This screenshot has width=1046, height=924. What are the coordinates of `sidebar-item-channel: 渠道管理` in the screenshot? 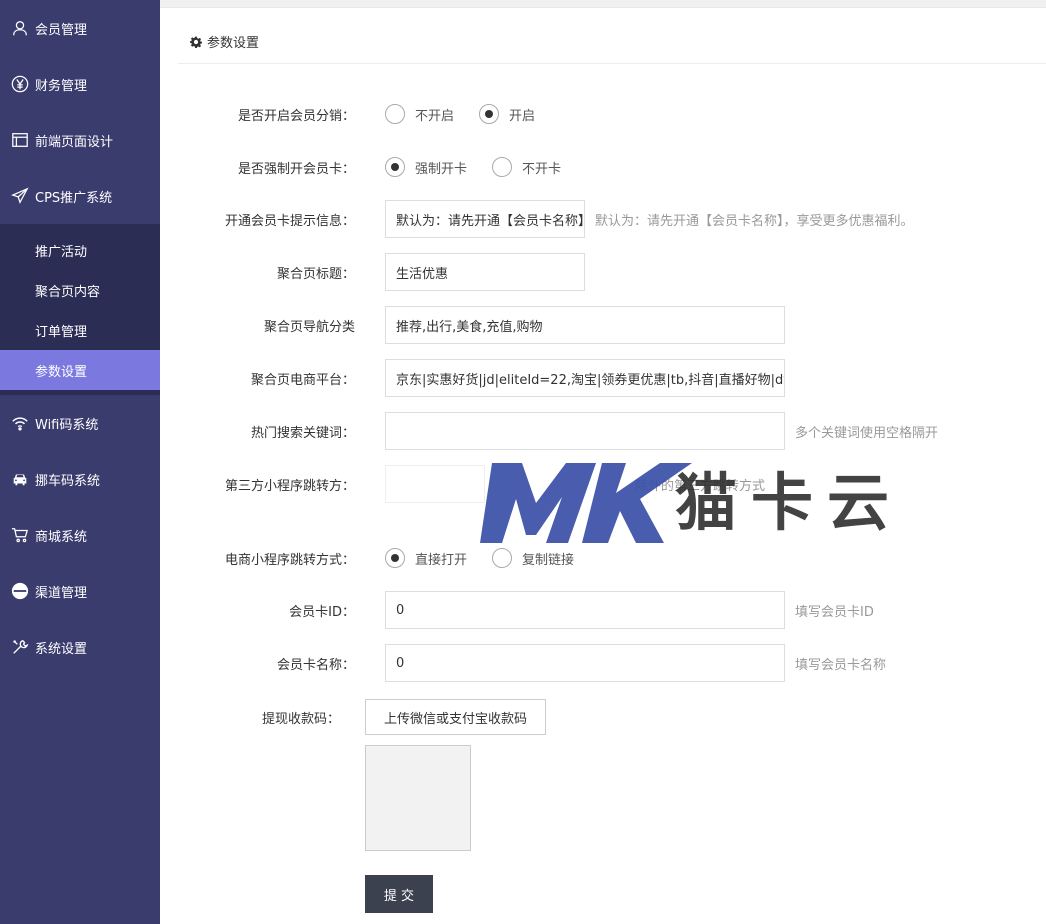 It's located at (80, 591).